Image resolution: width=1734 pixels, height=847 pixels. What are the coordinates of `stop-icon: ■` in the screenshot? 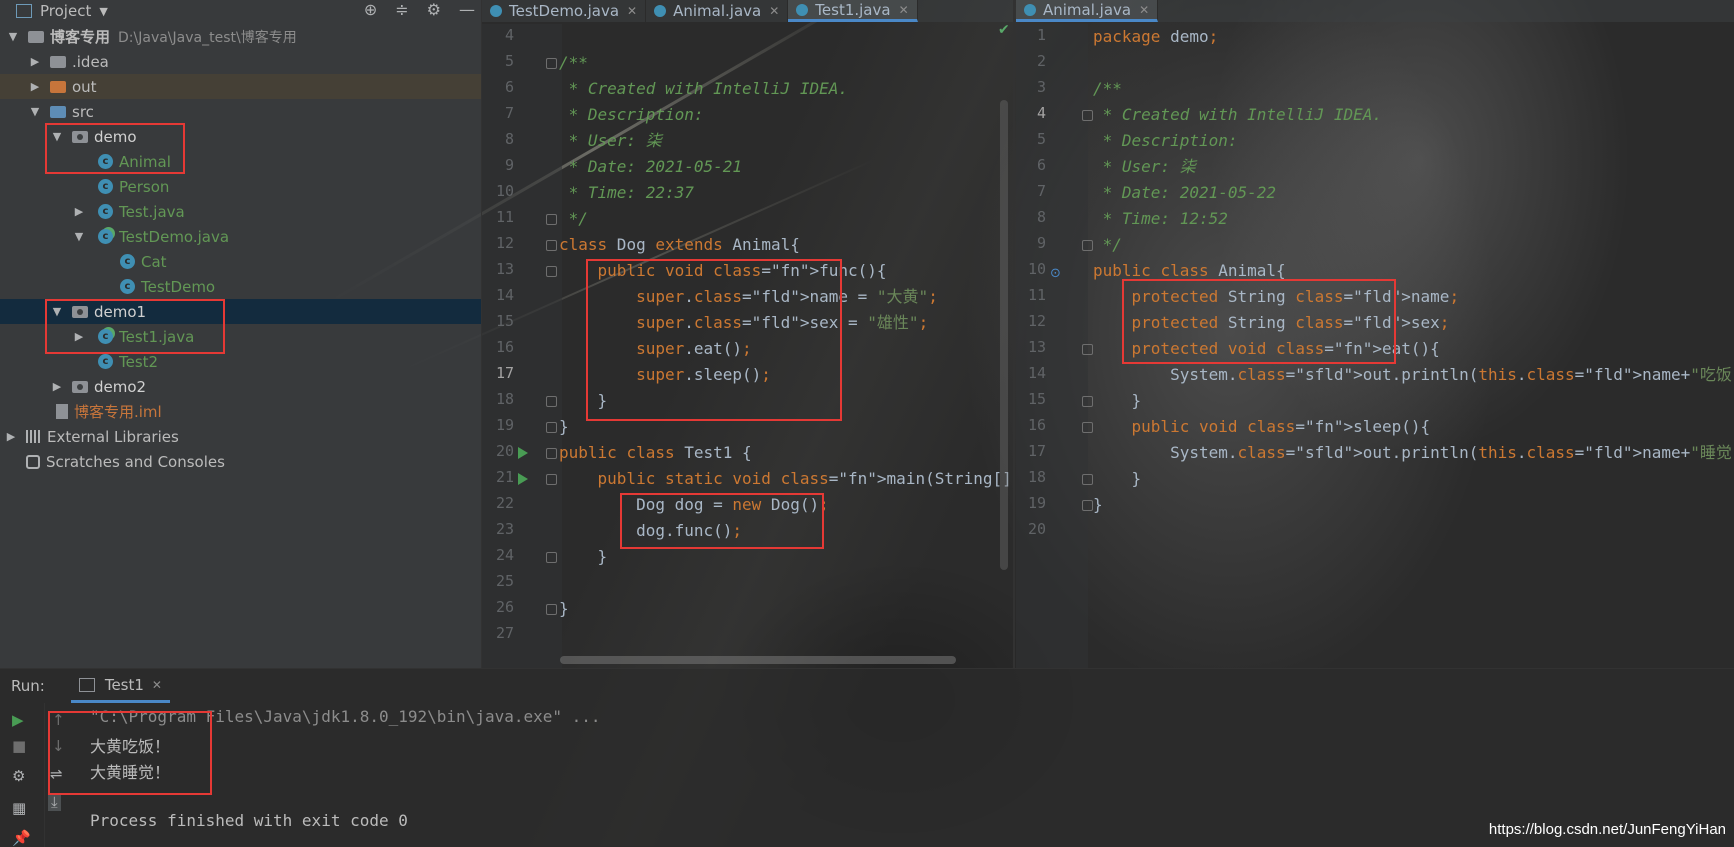 It's located at (19, 746).